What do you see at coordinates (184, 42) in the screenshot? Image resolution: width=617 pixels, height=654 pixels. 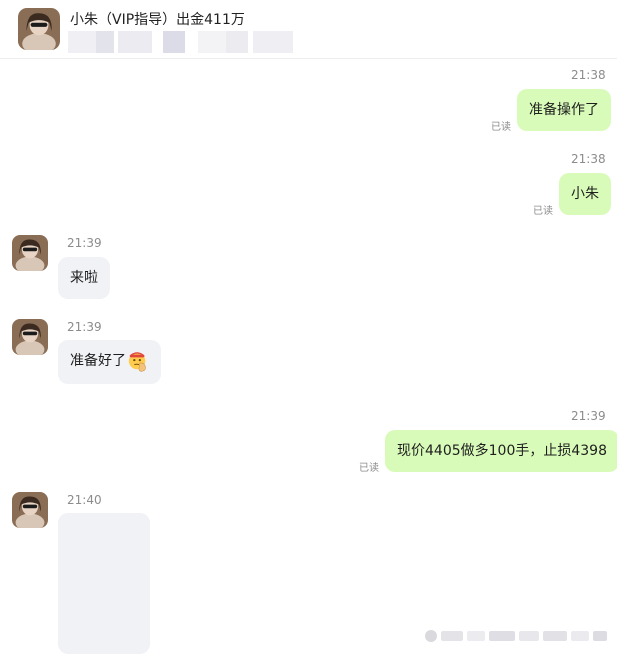 I see `contact-subtitle-blurred` at bounding box center [184, 42].